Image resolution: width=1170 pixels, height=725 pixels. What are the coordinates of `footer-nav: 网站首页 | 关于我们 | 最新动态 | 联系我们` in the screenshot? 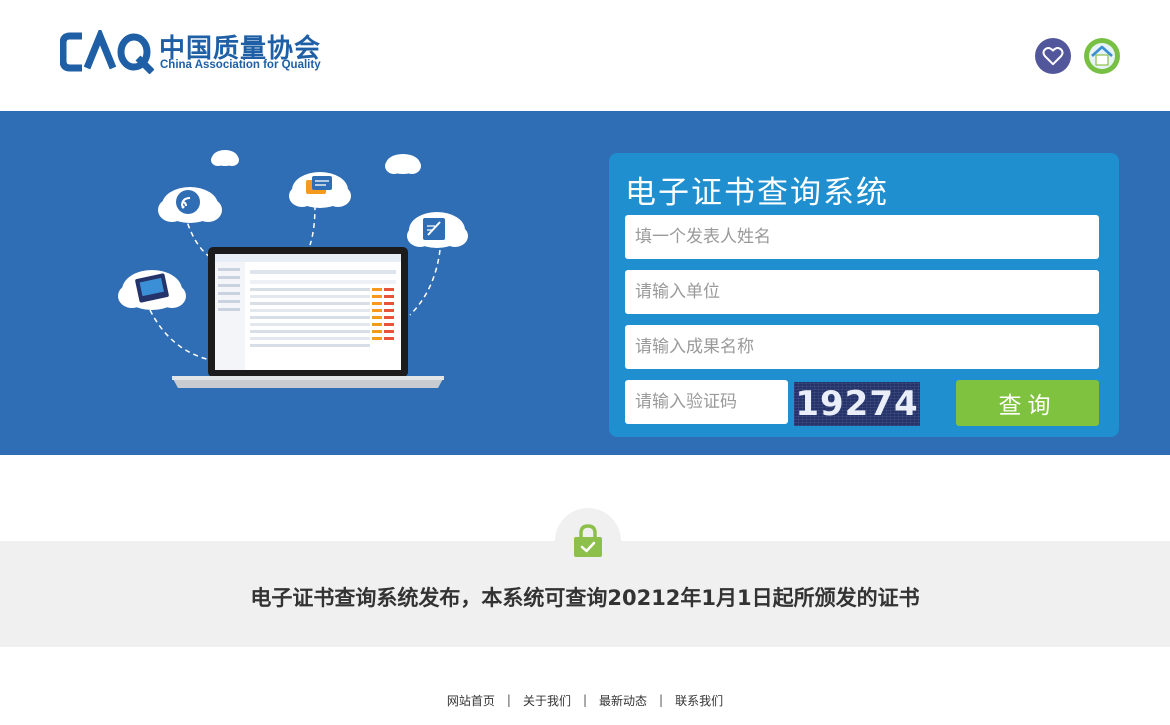 It's located at (585, 700).